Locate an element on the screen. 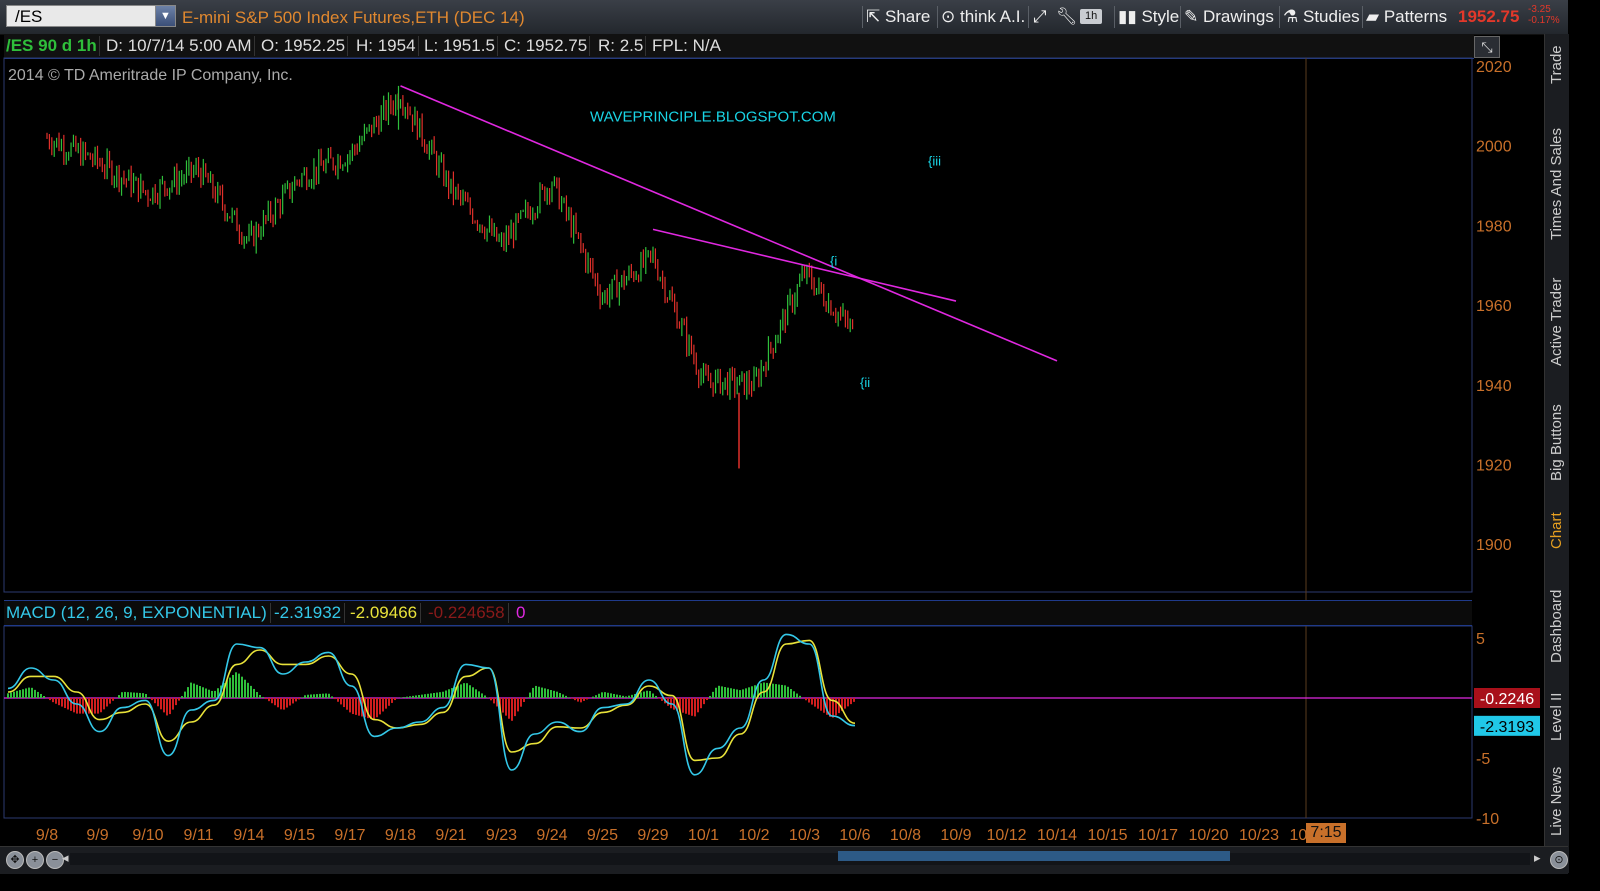 The image size is (1600, 891). zoom-reset-icon: ⊙ is located at coordinates (1559, 860).